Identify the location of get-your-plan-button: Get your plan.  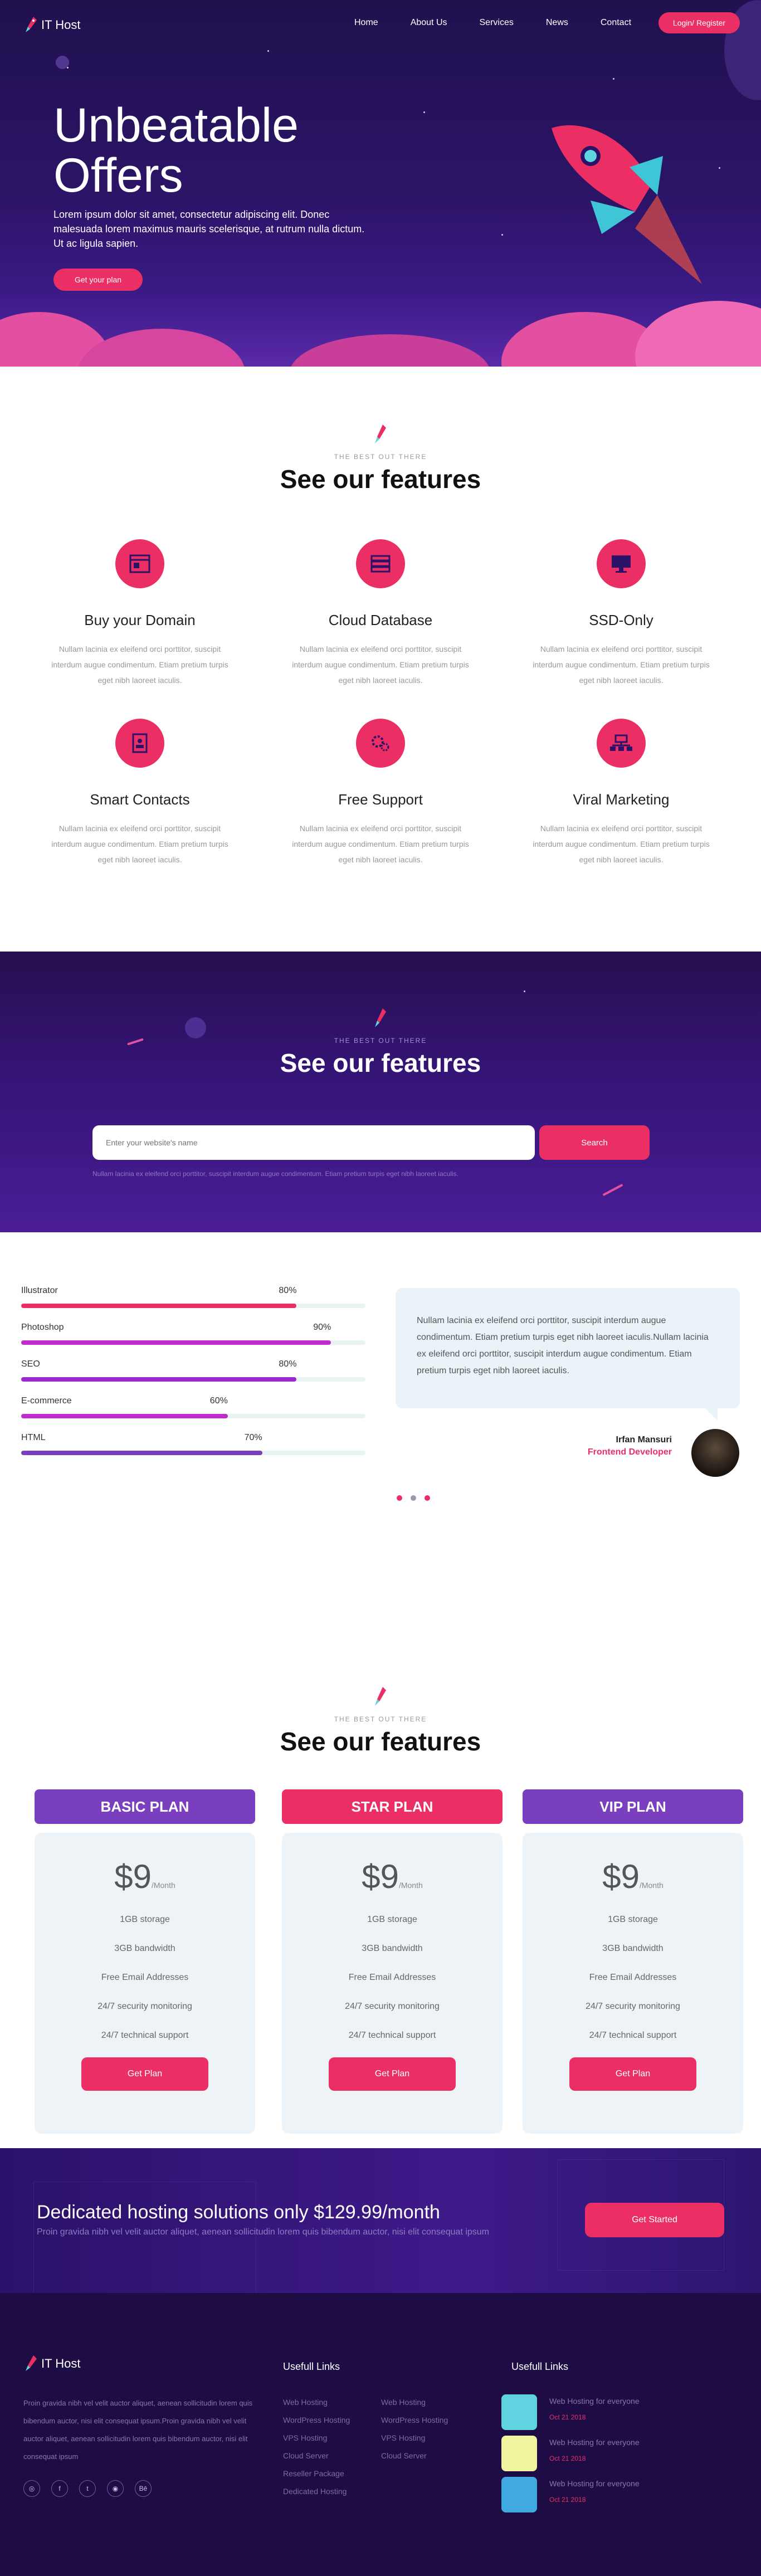
(98, 280).